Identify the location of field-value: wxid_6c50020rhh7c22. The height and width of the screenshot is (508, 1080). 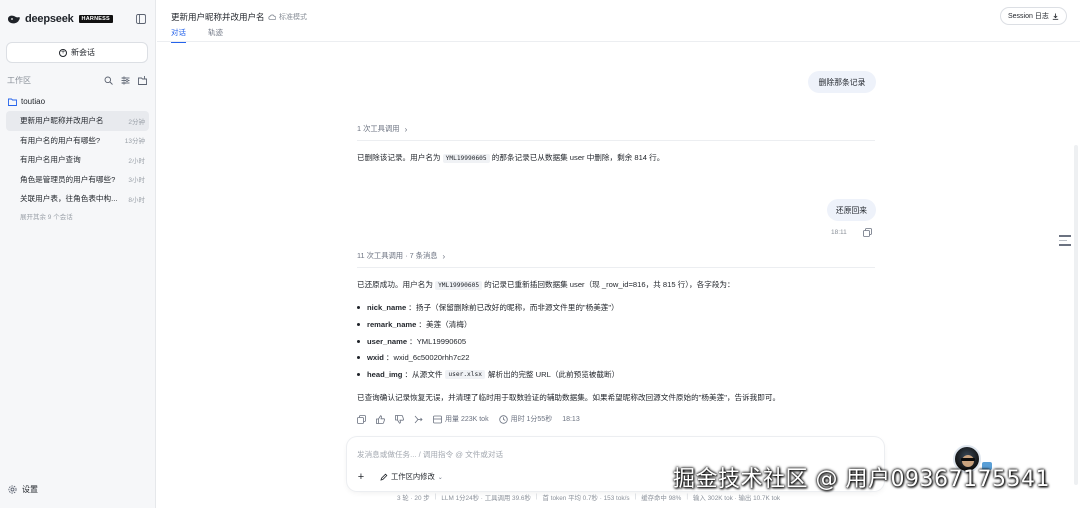
(431, 357).